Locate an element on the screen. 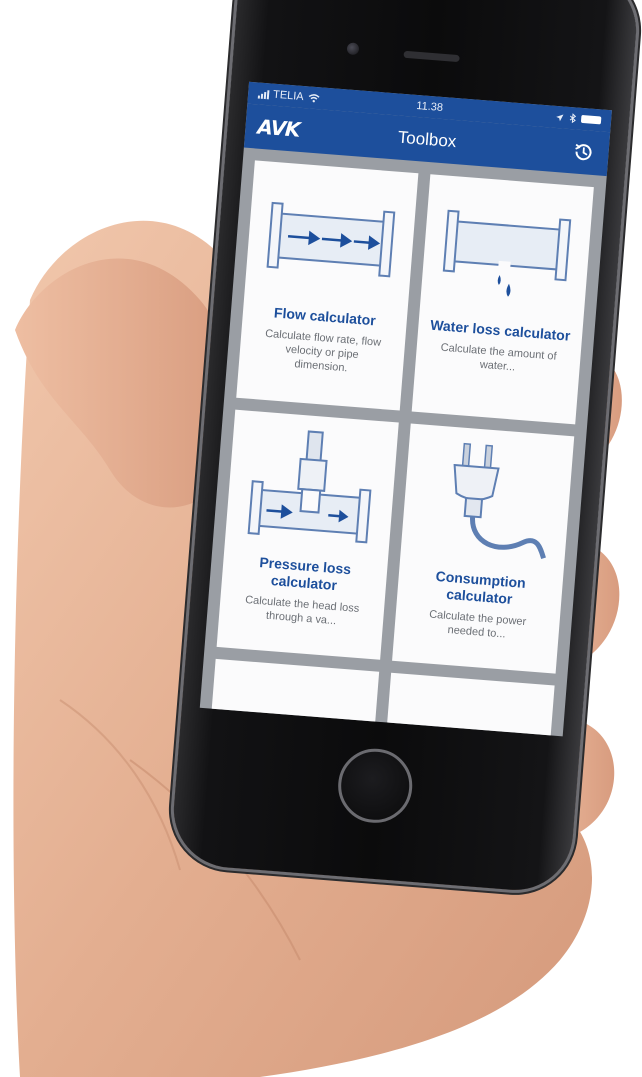  avk-logo: AVK is located at coordinates (279, 128).